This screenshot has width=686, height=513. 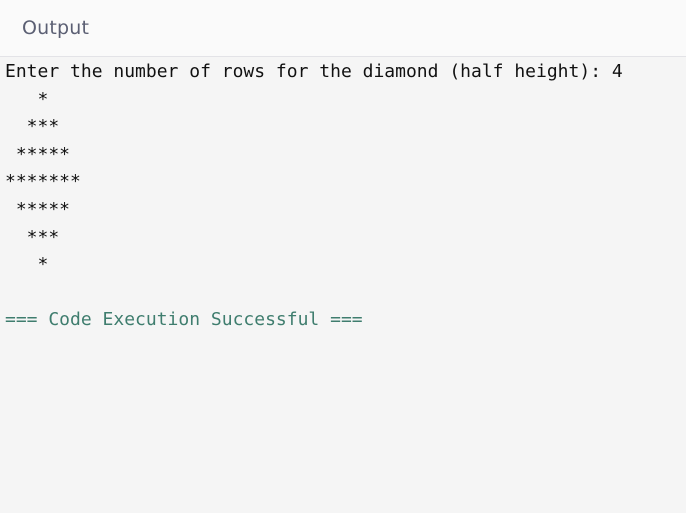 What do you see at coordinates (56, 28) in the screenshot?
I see `output-title: Output` at bounding box center [56, 28].